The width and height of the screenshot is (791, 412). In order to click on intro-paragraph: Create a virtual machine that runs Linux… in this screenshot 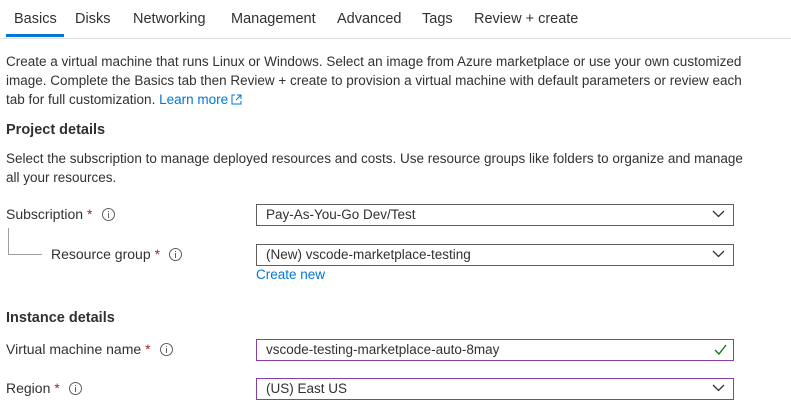, I will do `click(376, 81)`.